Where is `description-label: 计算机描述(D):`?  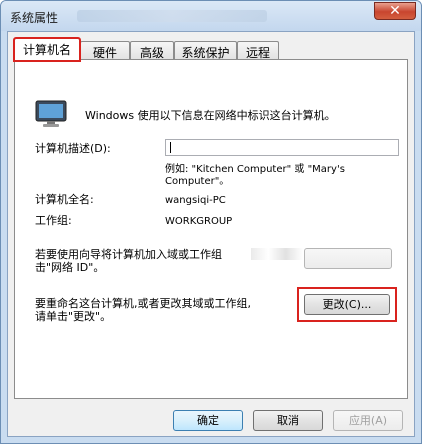 description-label: 计算机描述(D): is located at coordinates (73, 148).